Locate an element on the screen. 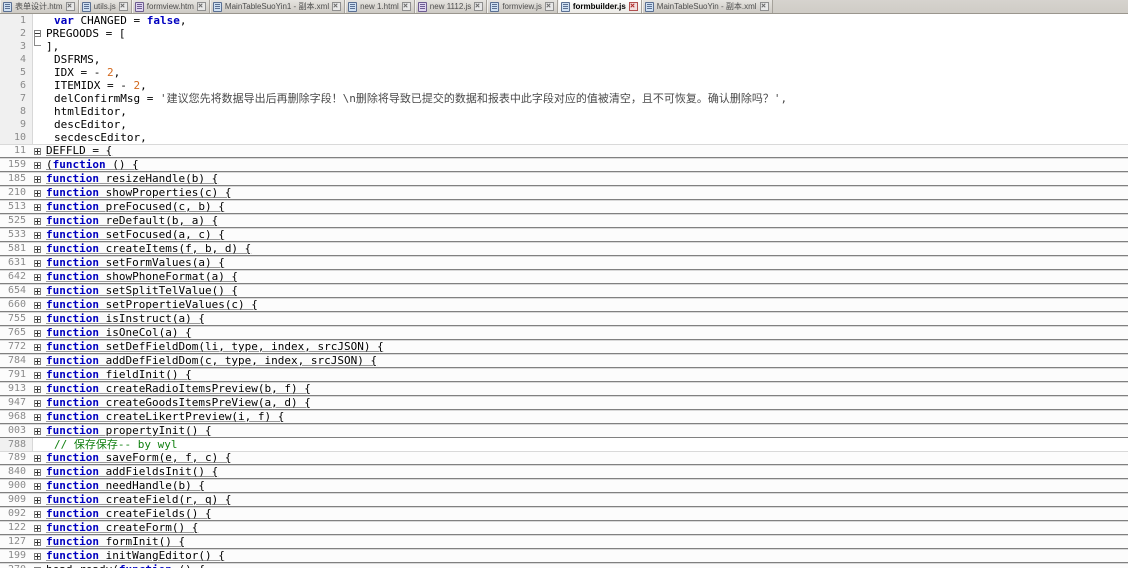 The height and width of the screenshot is (568, 1128). code-line-folded: 185 function resizeHandle(b) { is located at coordinates (564, 179).